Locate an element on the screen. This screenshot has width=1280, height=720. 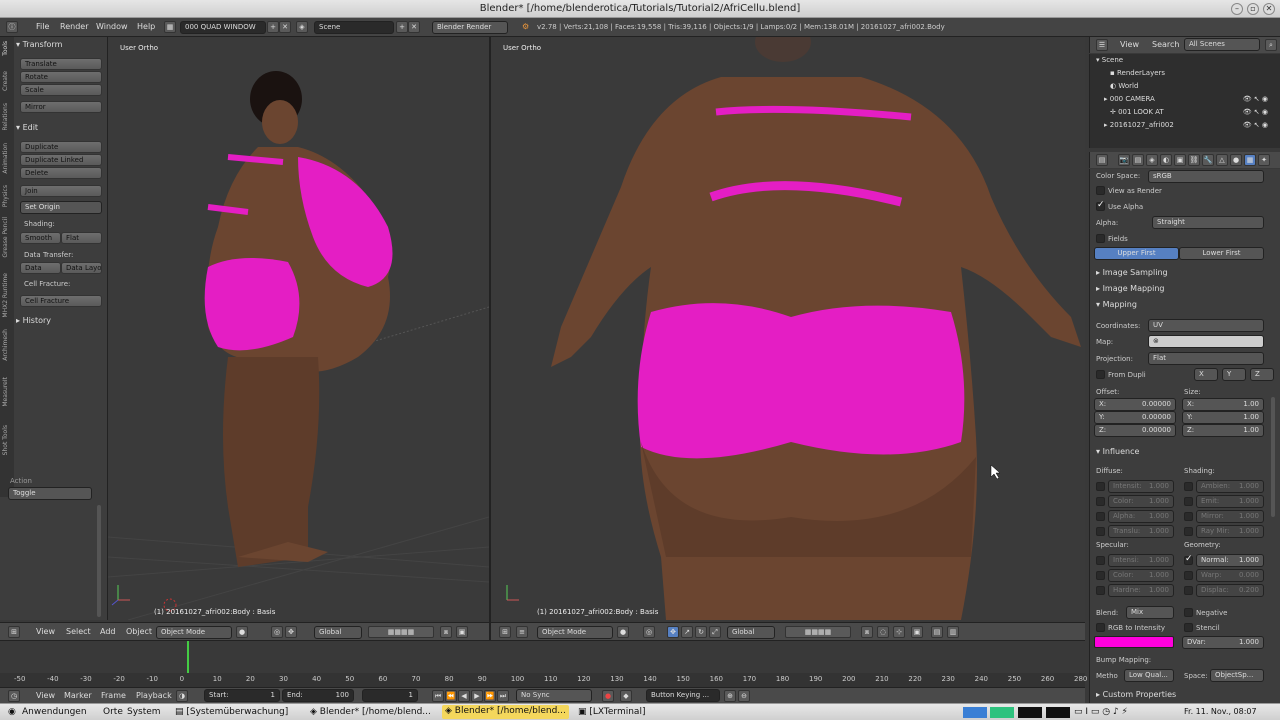
rotate-button: Rotate is located at coordinates (61, 77).